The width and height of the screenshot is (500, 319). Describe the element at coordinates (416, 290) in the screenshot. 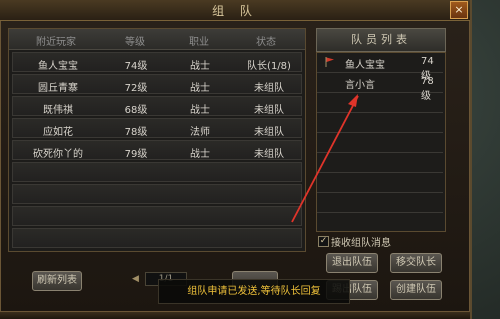

I see `create-team-button: 创建队伍` at that location.